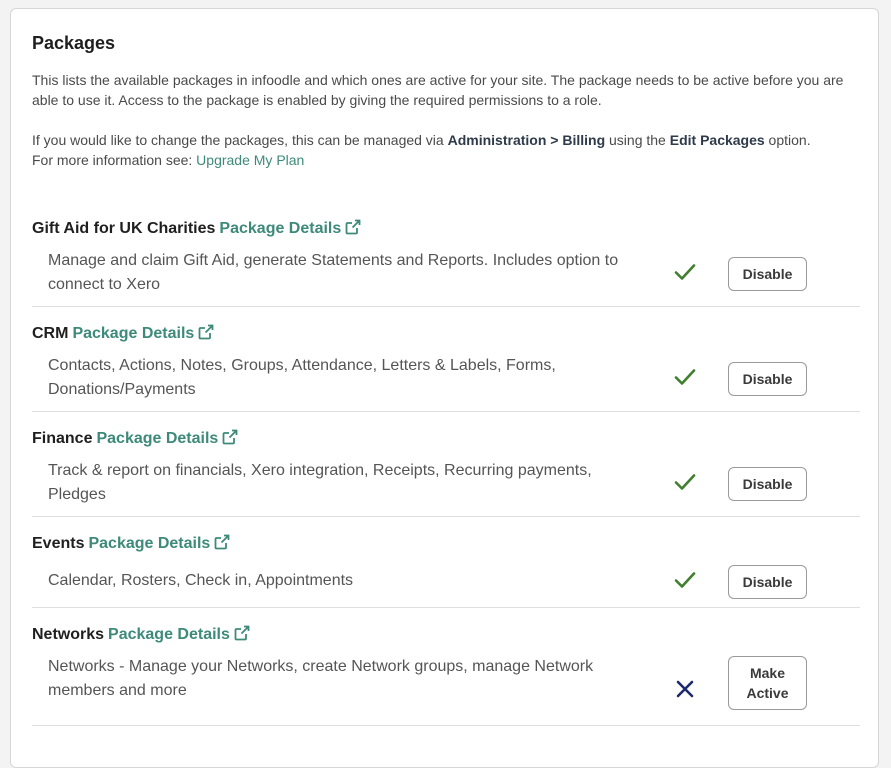 The image size is (891, 768). I want to click on package-name: Events, so click(58, 543).